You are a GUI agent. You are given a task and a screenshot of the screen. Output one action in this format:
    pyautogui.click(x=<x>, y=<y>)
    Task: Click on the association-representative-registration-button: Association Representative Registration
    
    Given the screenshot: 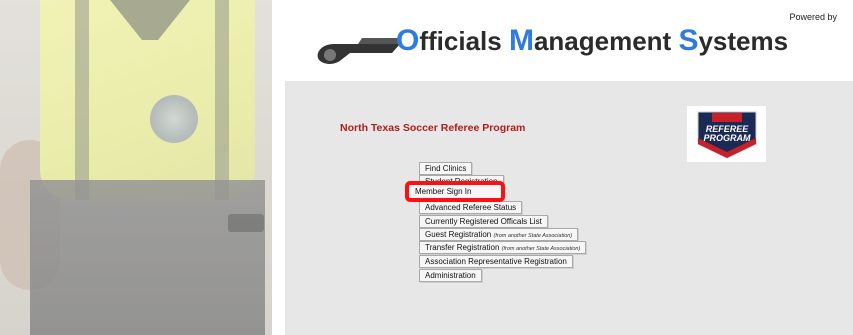 What is the action you would take?
    pyautogui.click(x=496, y=261)
    